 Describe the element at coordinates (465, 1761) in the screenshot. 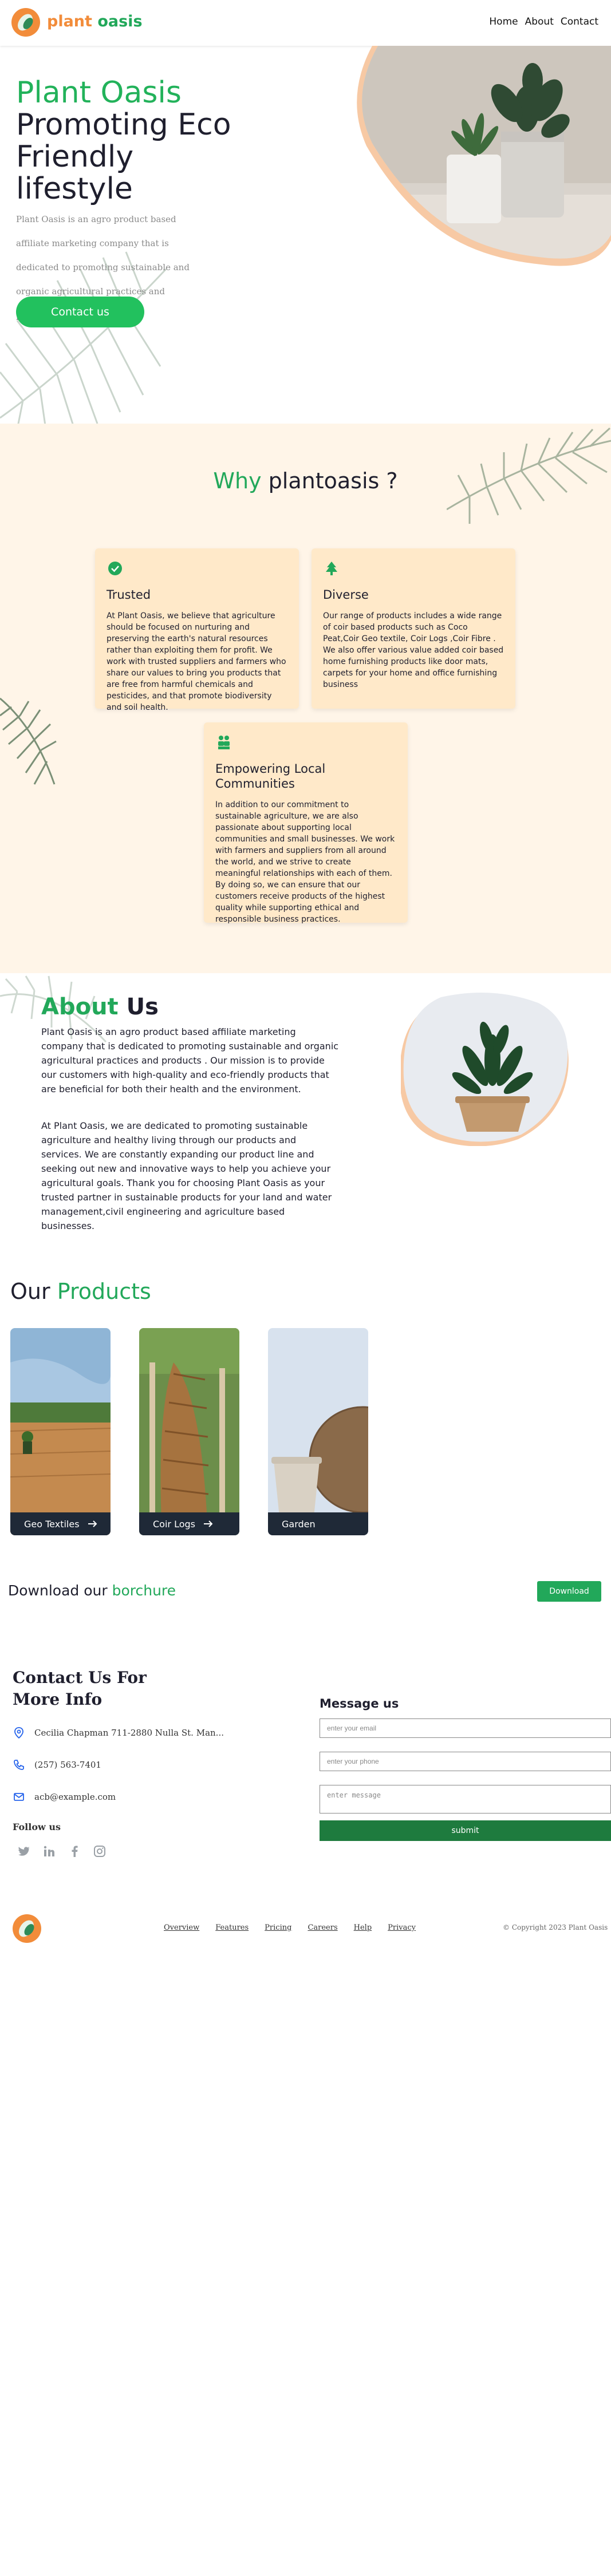

I see `phone-field: enter your phone` at that location.